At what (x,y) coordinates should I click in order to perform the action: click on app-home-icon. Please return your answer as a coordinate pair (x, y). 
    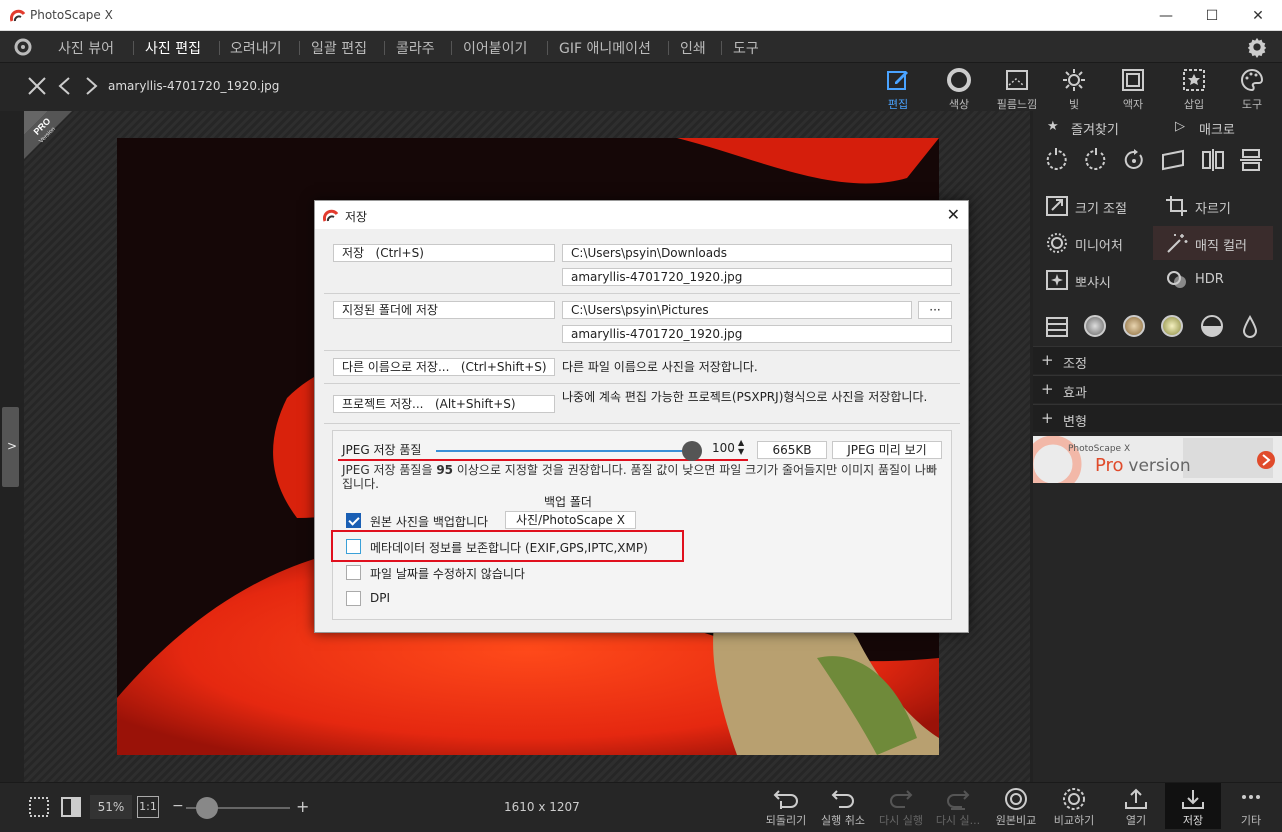
    Looking at the image, I should click on (23, 47).